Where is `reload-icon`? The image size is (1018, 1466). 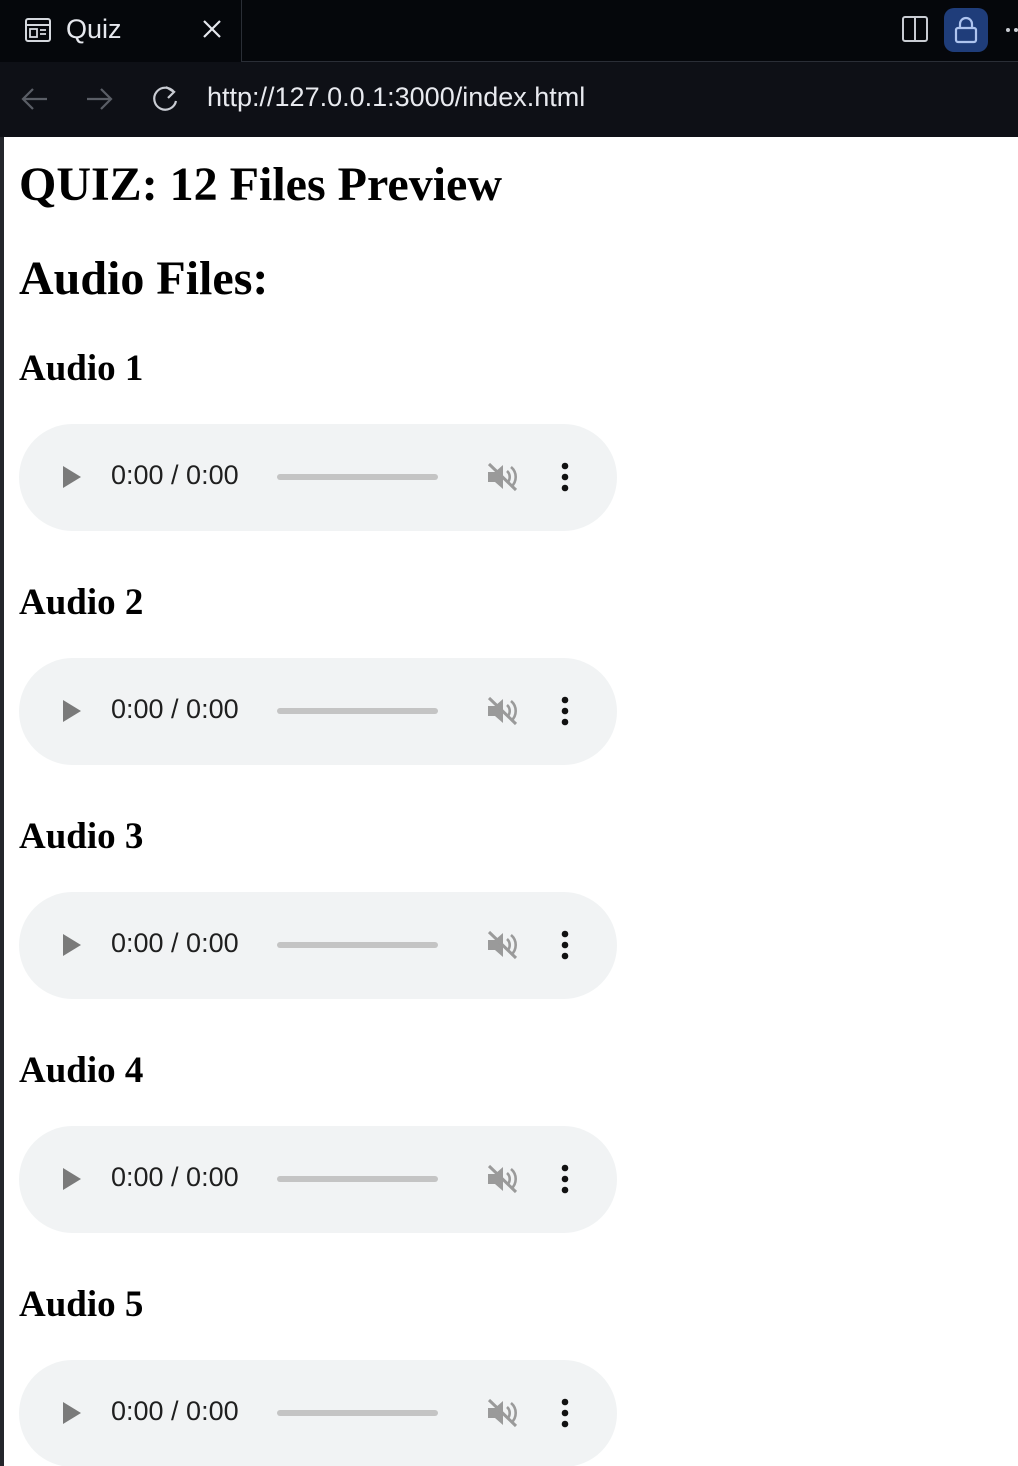 reload-icon is located at coordinates (165, 99).